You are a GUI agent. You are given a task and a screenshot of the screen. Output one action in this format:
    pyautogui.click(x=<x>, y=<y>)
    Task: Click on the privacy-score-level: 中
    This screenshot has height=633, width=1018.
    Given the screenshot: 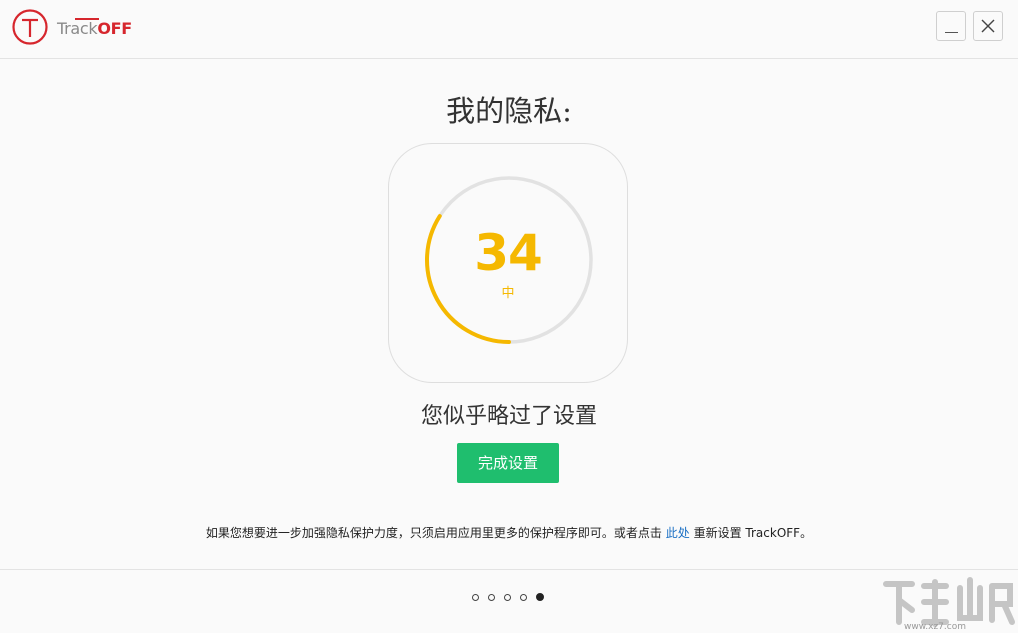 What is the action you would take?
    pyautogui.click(x=508, y=293)
    